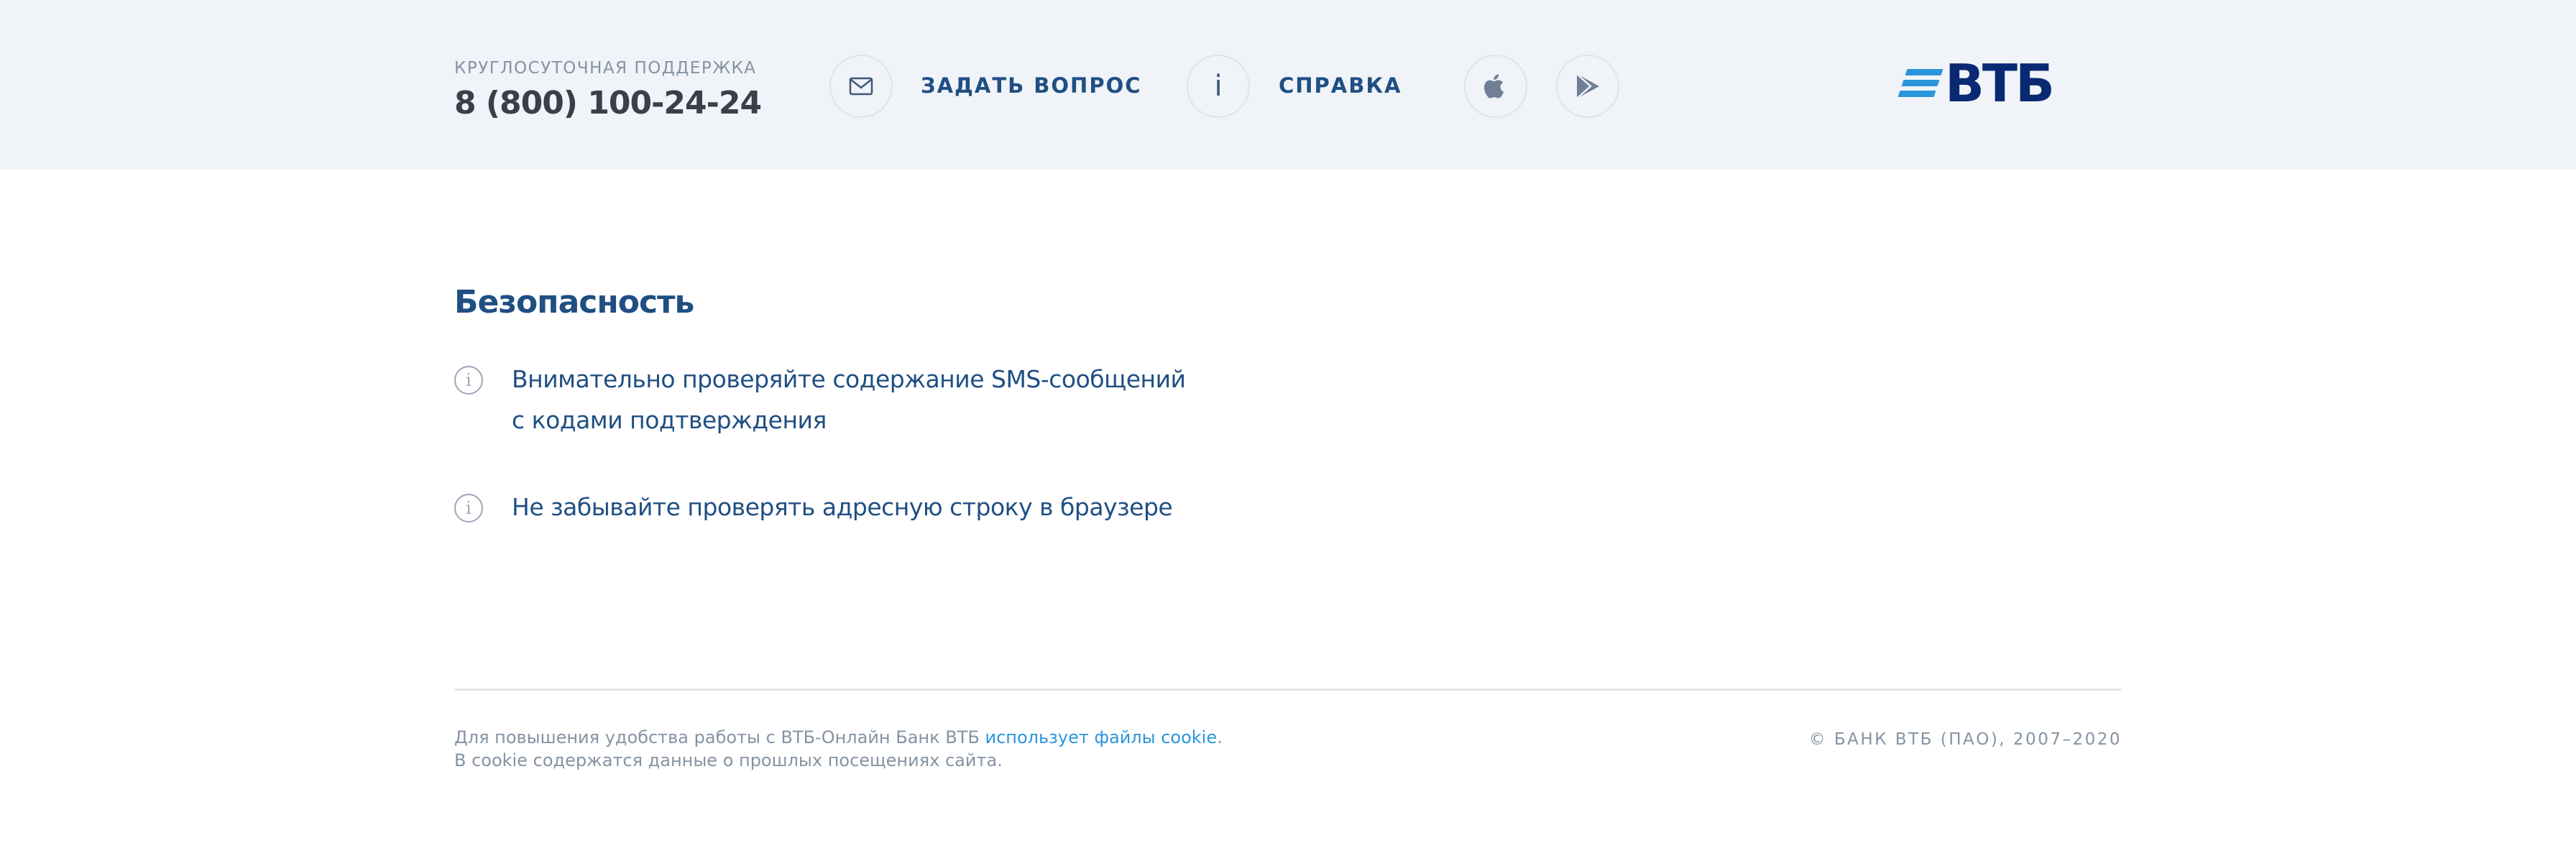 This screenshot has height=861, width=2576. I want to click on mail-icon, so click(861, 86).